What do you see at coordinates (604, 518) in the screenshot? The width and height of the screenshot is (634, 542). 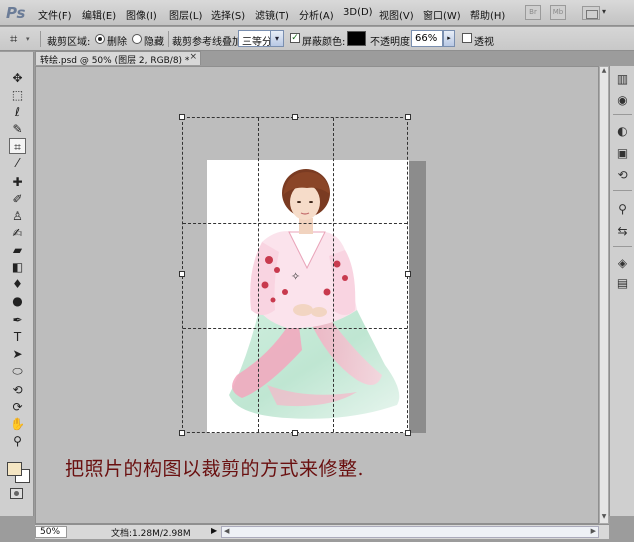 I see `scroll-down-icon: ▼` at bounding box center [604, 518].